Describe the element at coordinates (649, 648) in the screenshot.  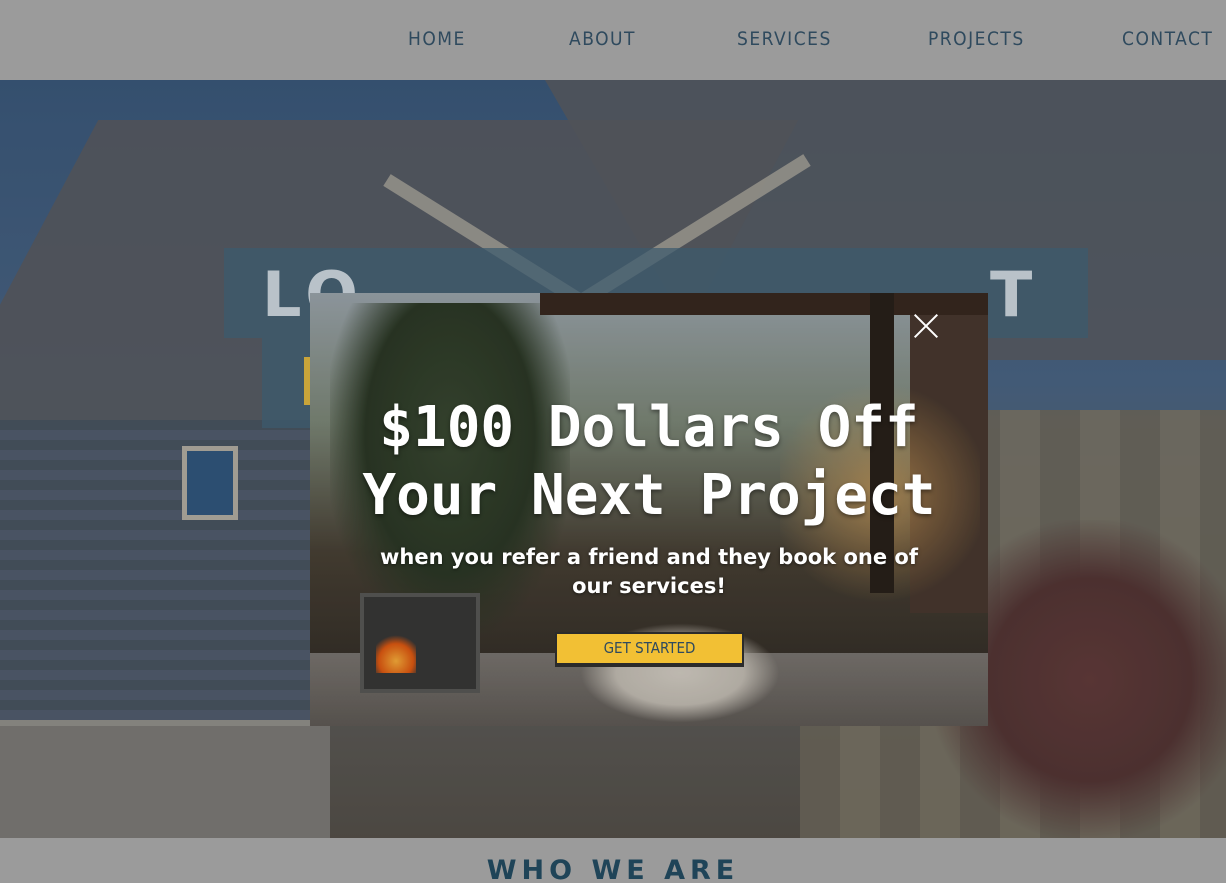
I see `get-started-button: GET STARTED` at that location.